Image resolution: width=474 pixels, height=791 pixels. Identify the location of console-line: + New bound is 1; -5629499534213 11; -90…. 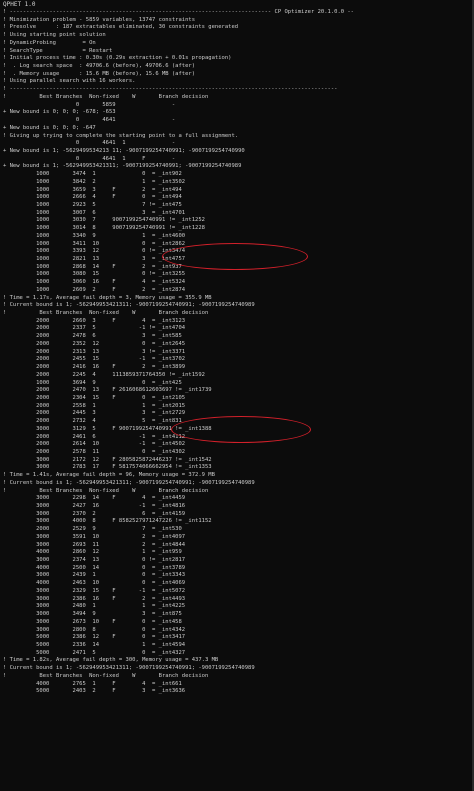
(124, 150).